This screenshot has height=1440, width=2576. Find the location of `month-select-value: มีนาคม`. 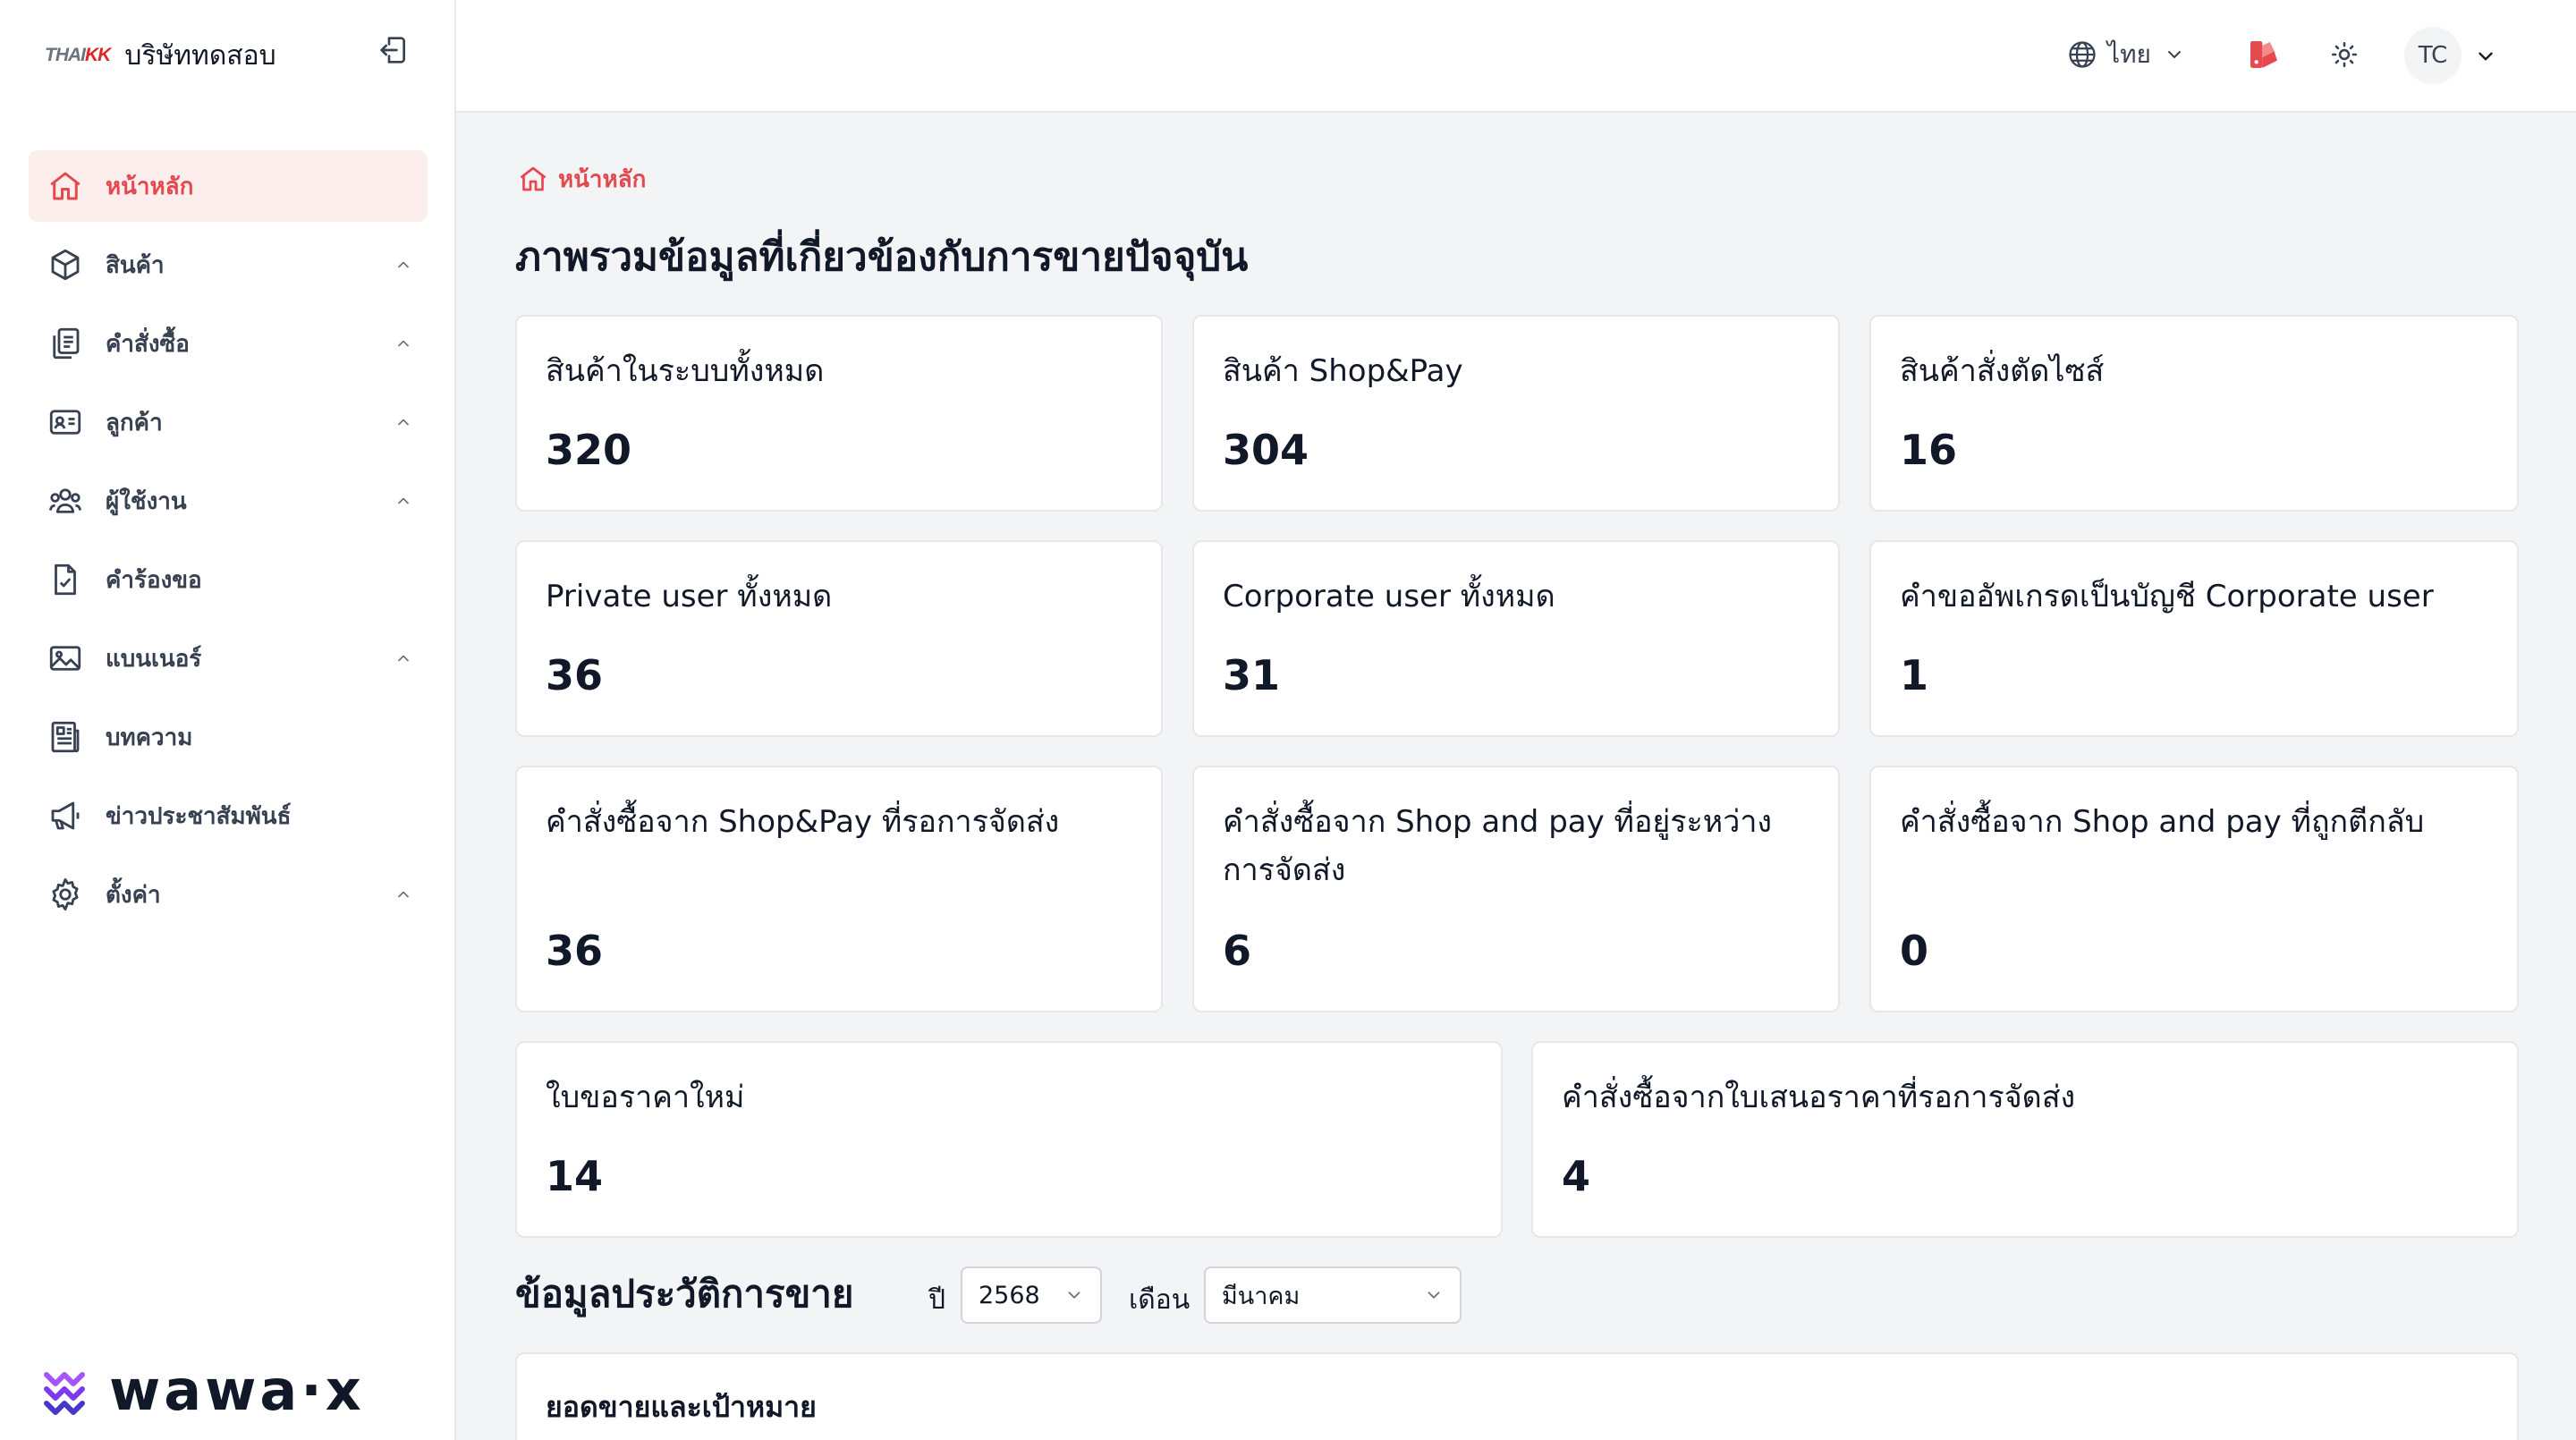

month-select-value: มีนาคม is located at coordinates (1261, 1296).